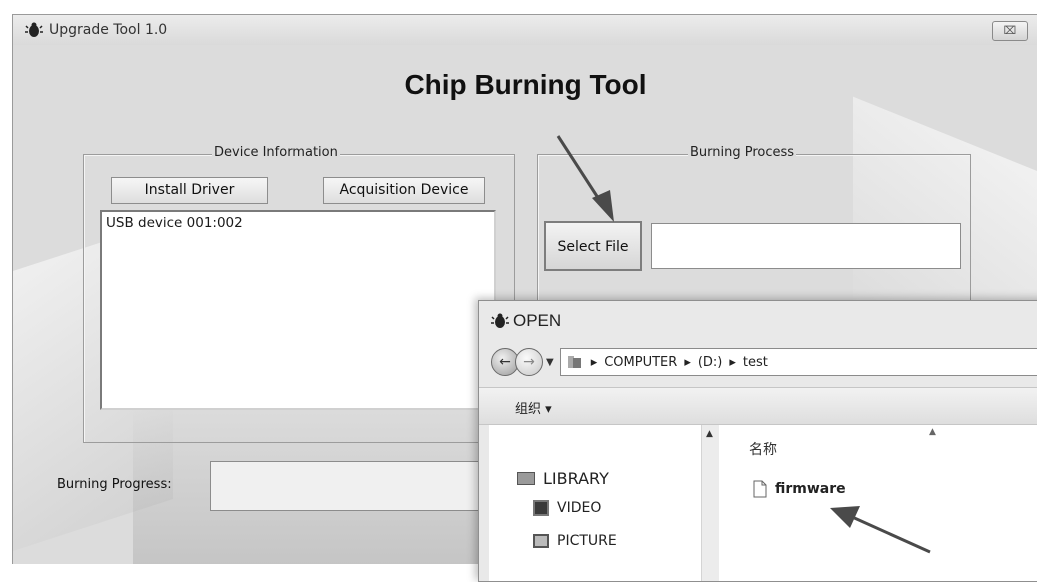 The image size is (1037, 582). What do you see at coordinates (525, 84) in the screenshot?
I see `page-title: Chip Burning Tool` at bounding box center [525, 84].